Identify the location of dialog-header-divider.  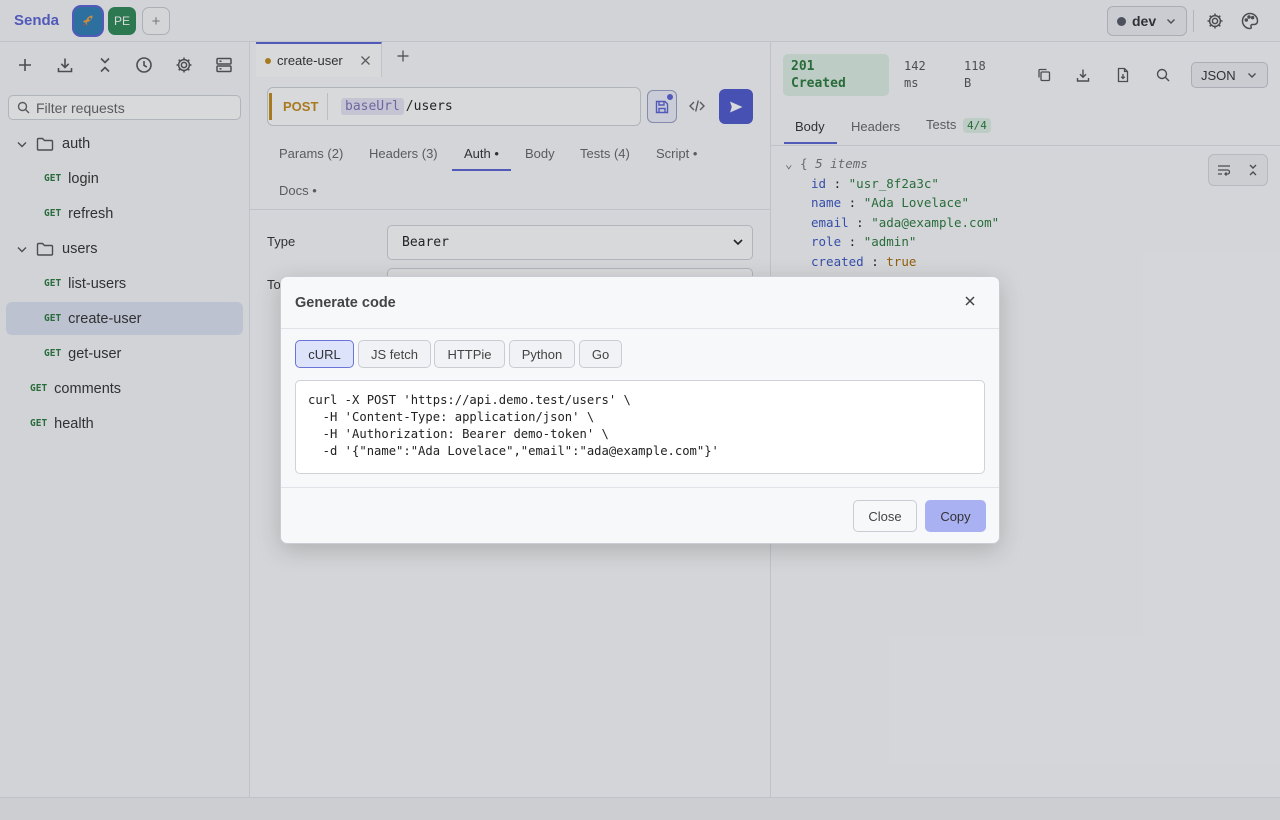
(640, 328).